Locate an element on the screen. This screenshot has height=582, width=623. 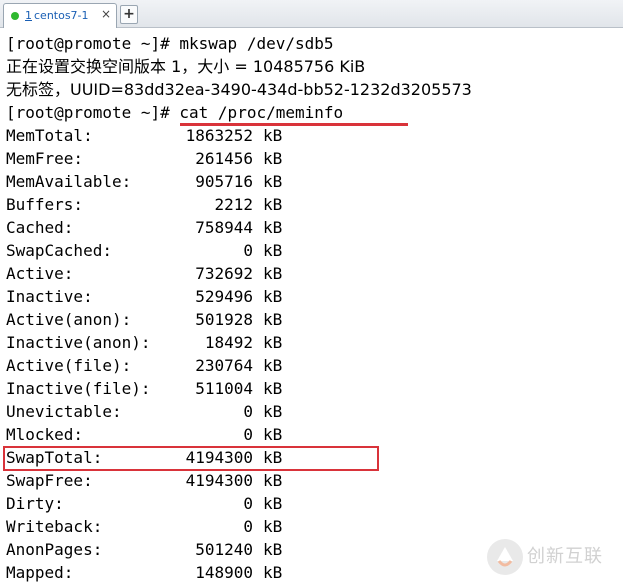
tab-label: centos7-1 is located at coordinates (61, 15).